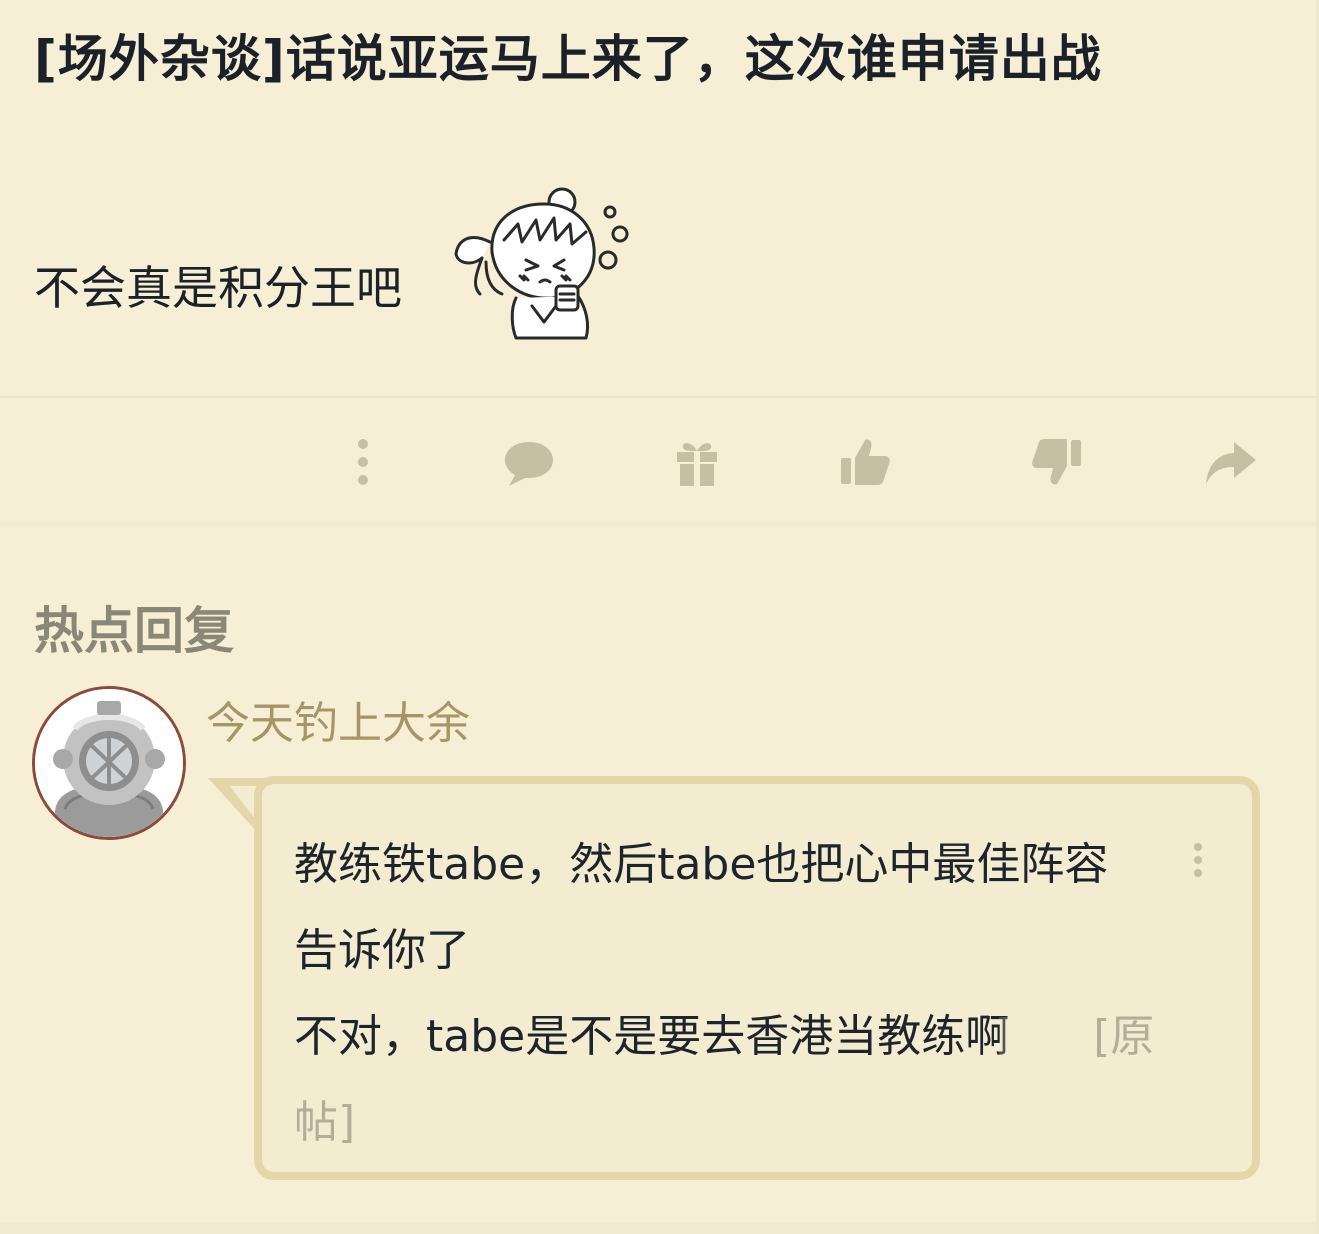  I want to click on thumbs-down-icon, so click(1056, 462).